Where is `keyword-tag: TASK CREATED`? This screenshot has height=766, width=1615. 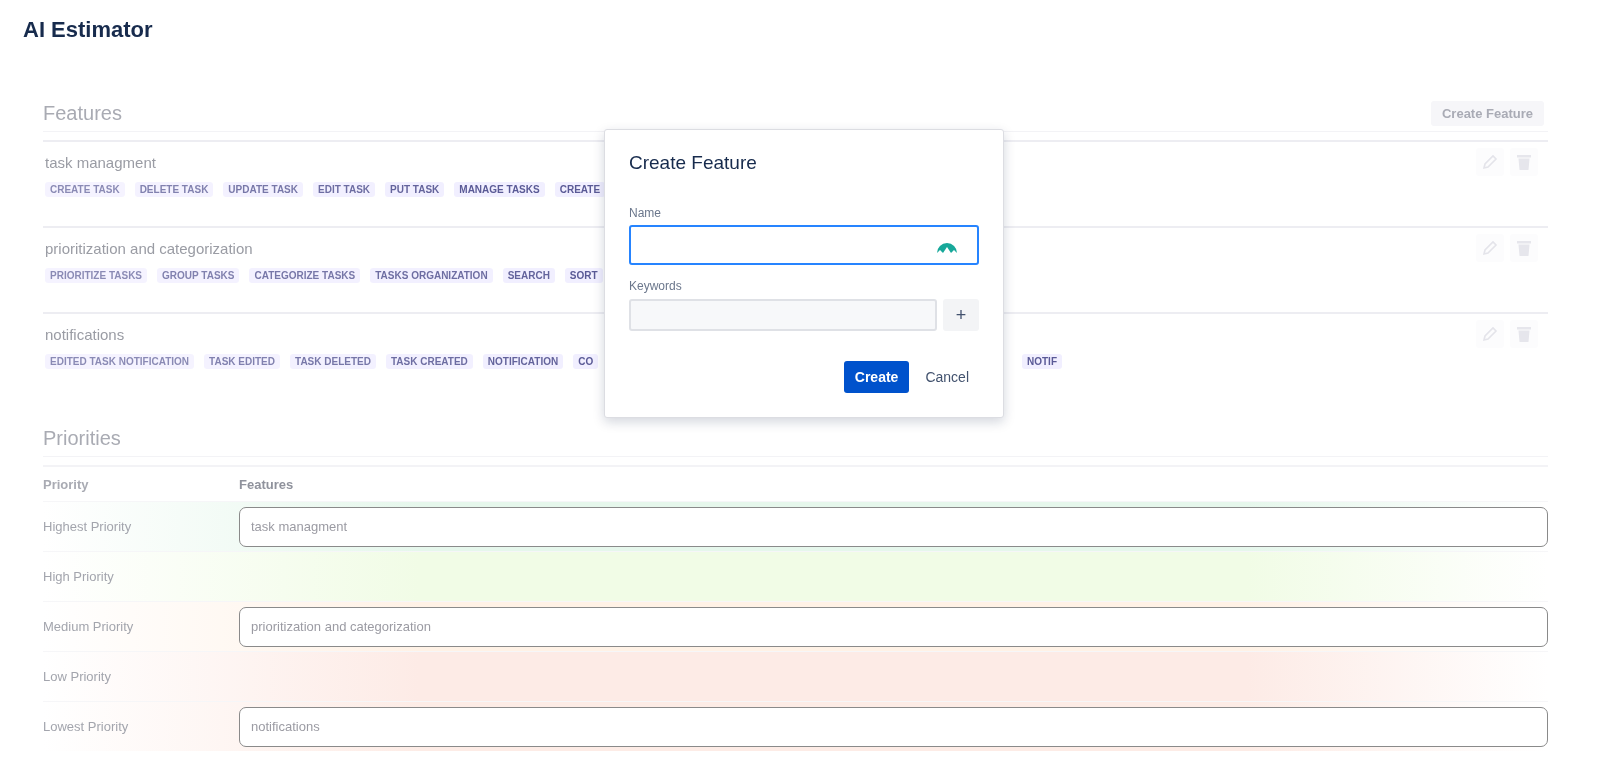 keyword-tag: TASK CREATED is located at coordinates (429, 361).